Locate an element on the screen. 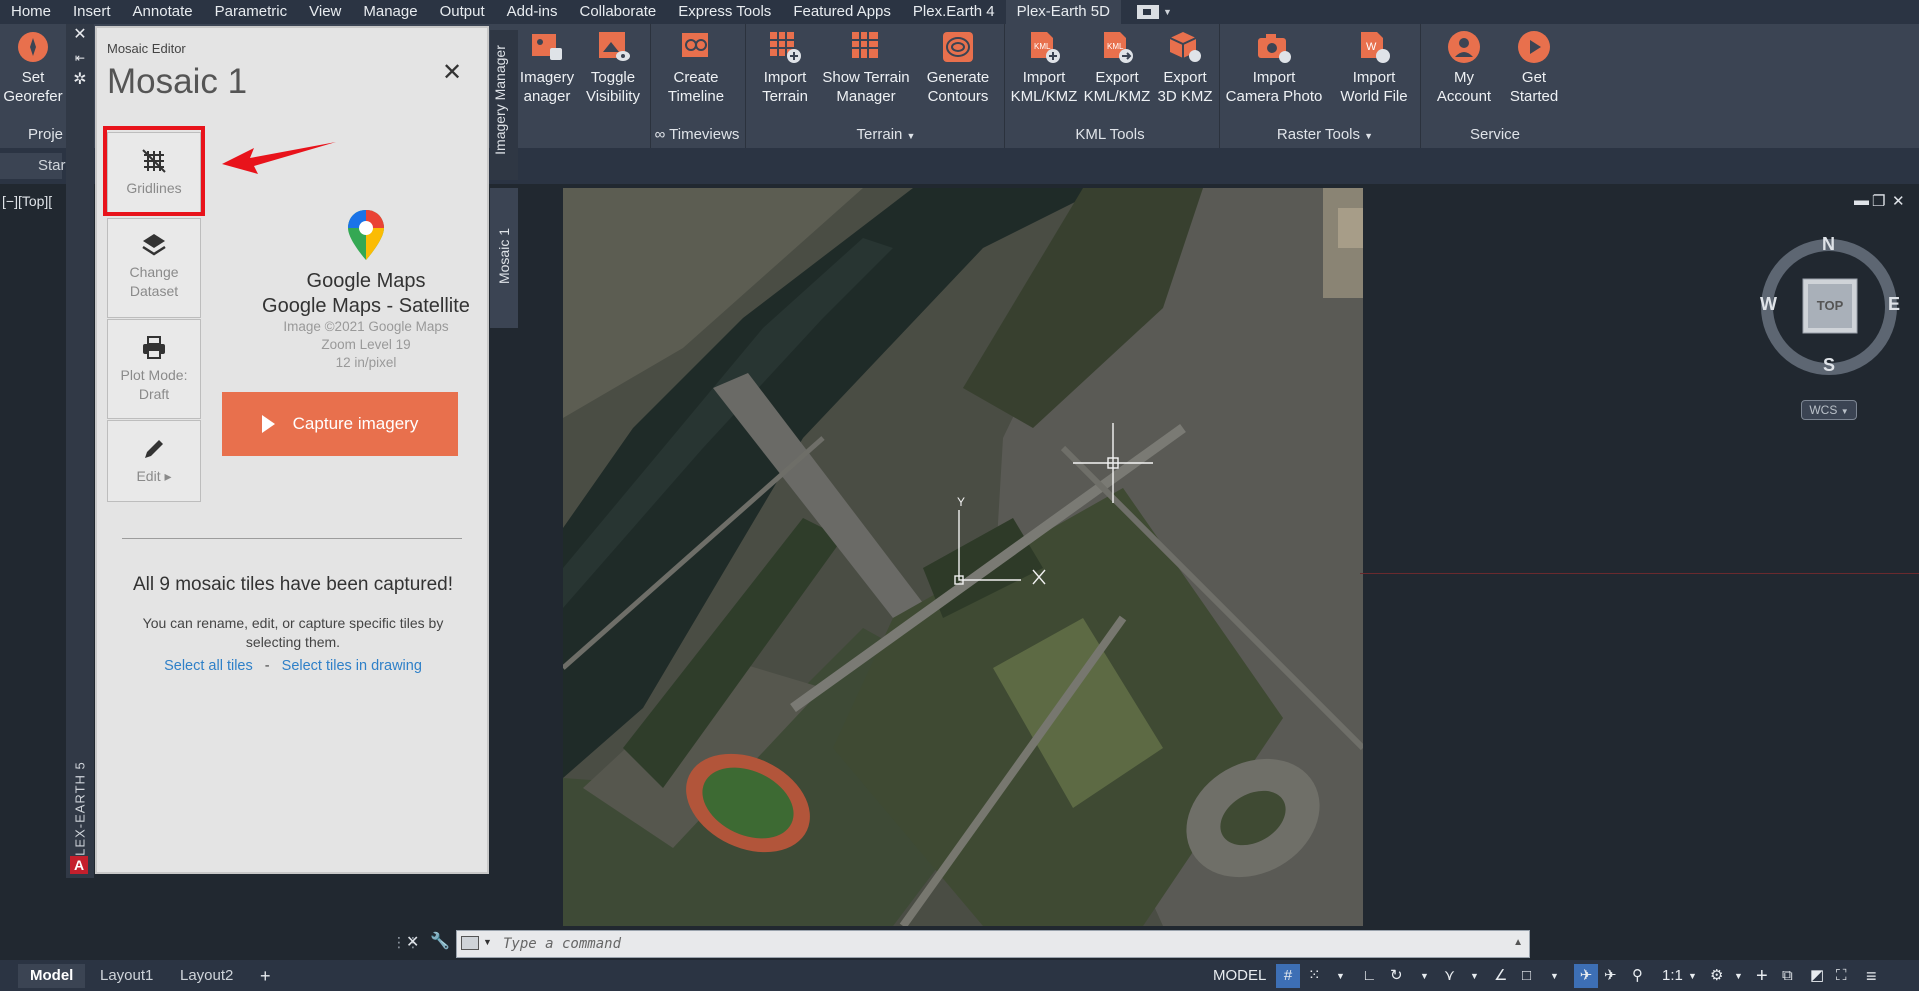 Image resolution: width=1919 pixels, height=991 pixels. customization-menu-icon: ≡ is located at coordinates (1871, 976).